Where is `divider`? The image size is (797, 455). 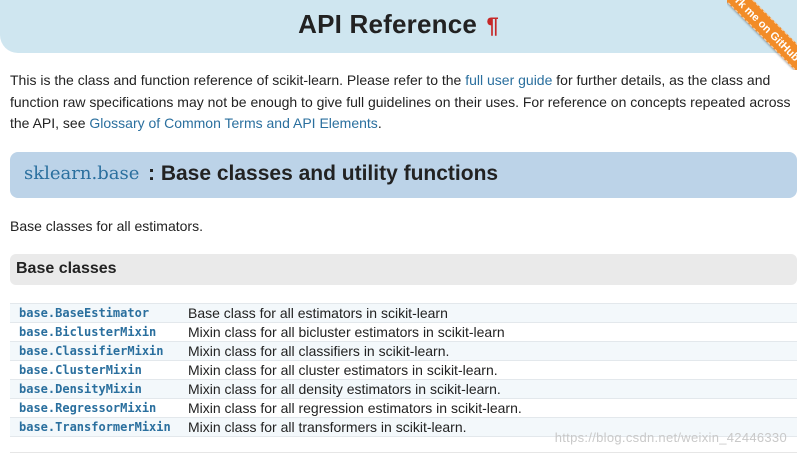 divider is located at coordinates (403, 452).